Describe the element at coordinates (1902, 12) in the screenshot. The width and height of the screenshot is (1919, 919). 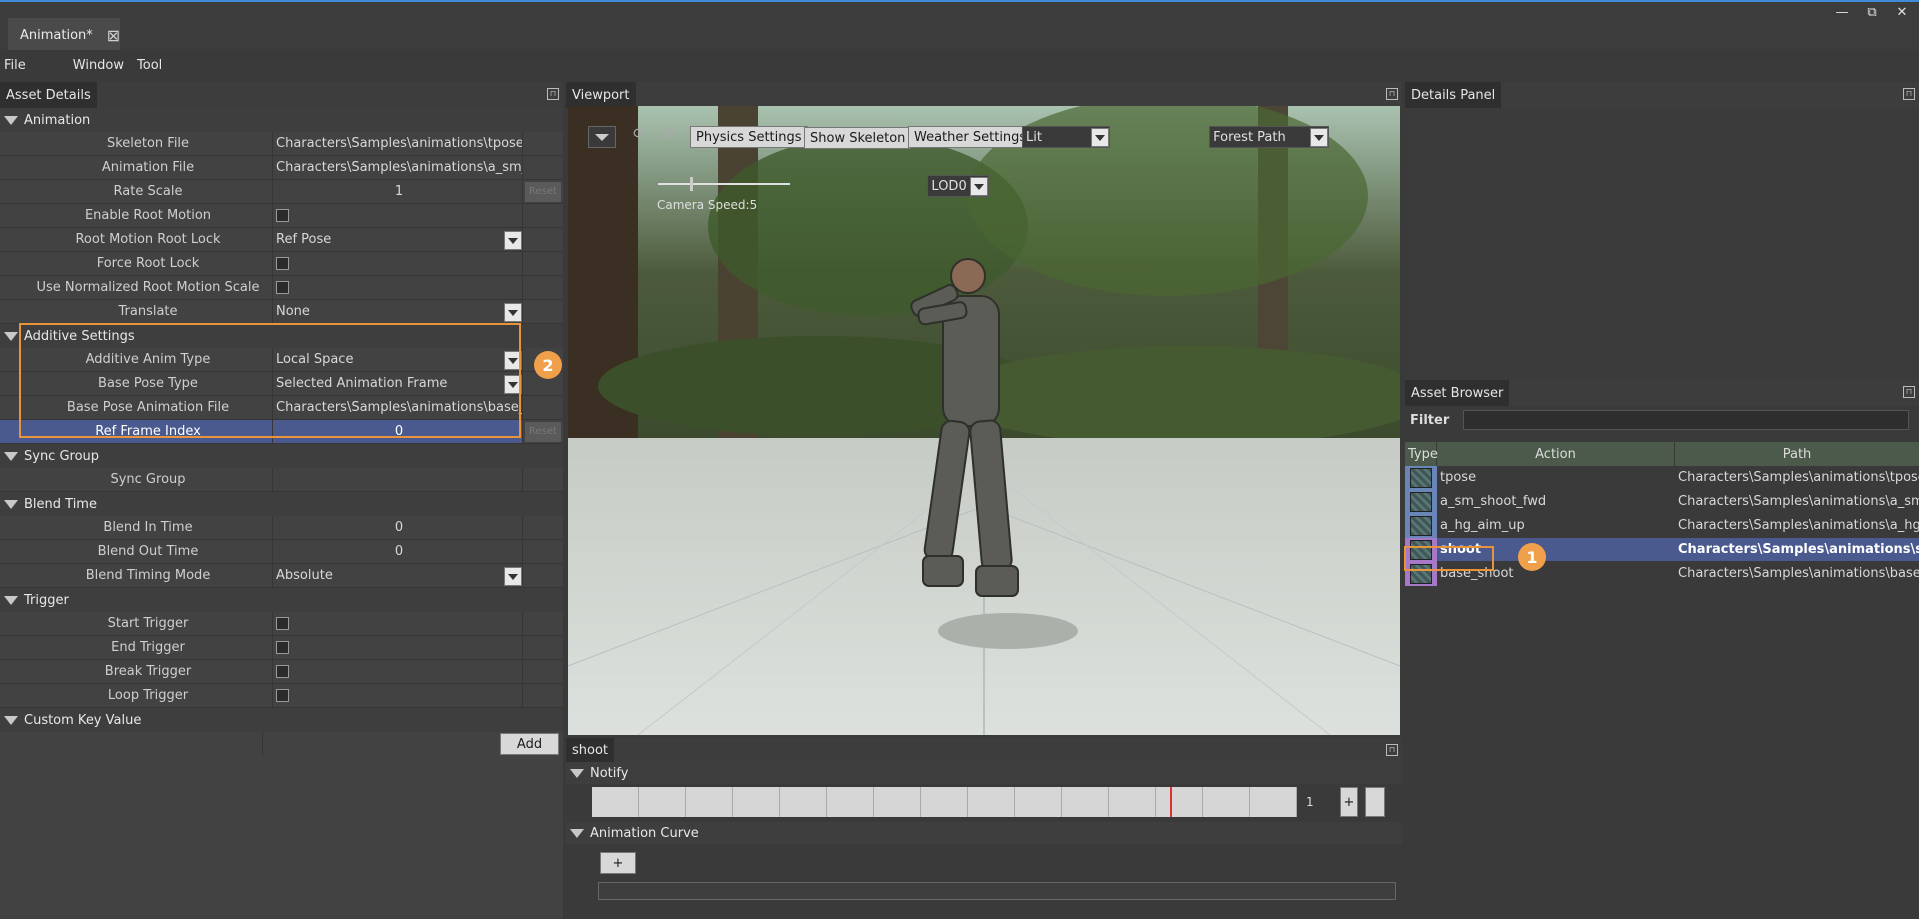
I see `close-window-icon: ✕` at that location.